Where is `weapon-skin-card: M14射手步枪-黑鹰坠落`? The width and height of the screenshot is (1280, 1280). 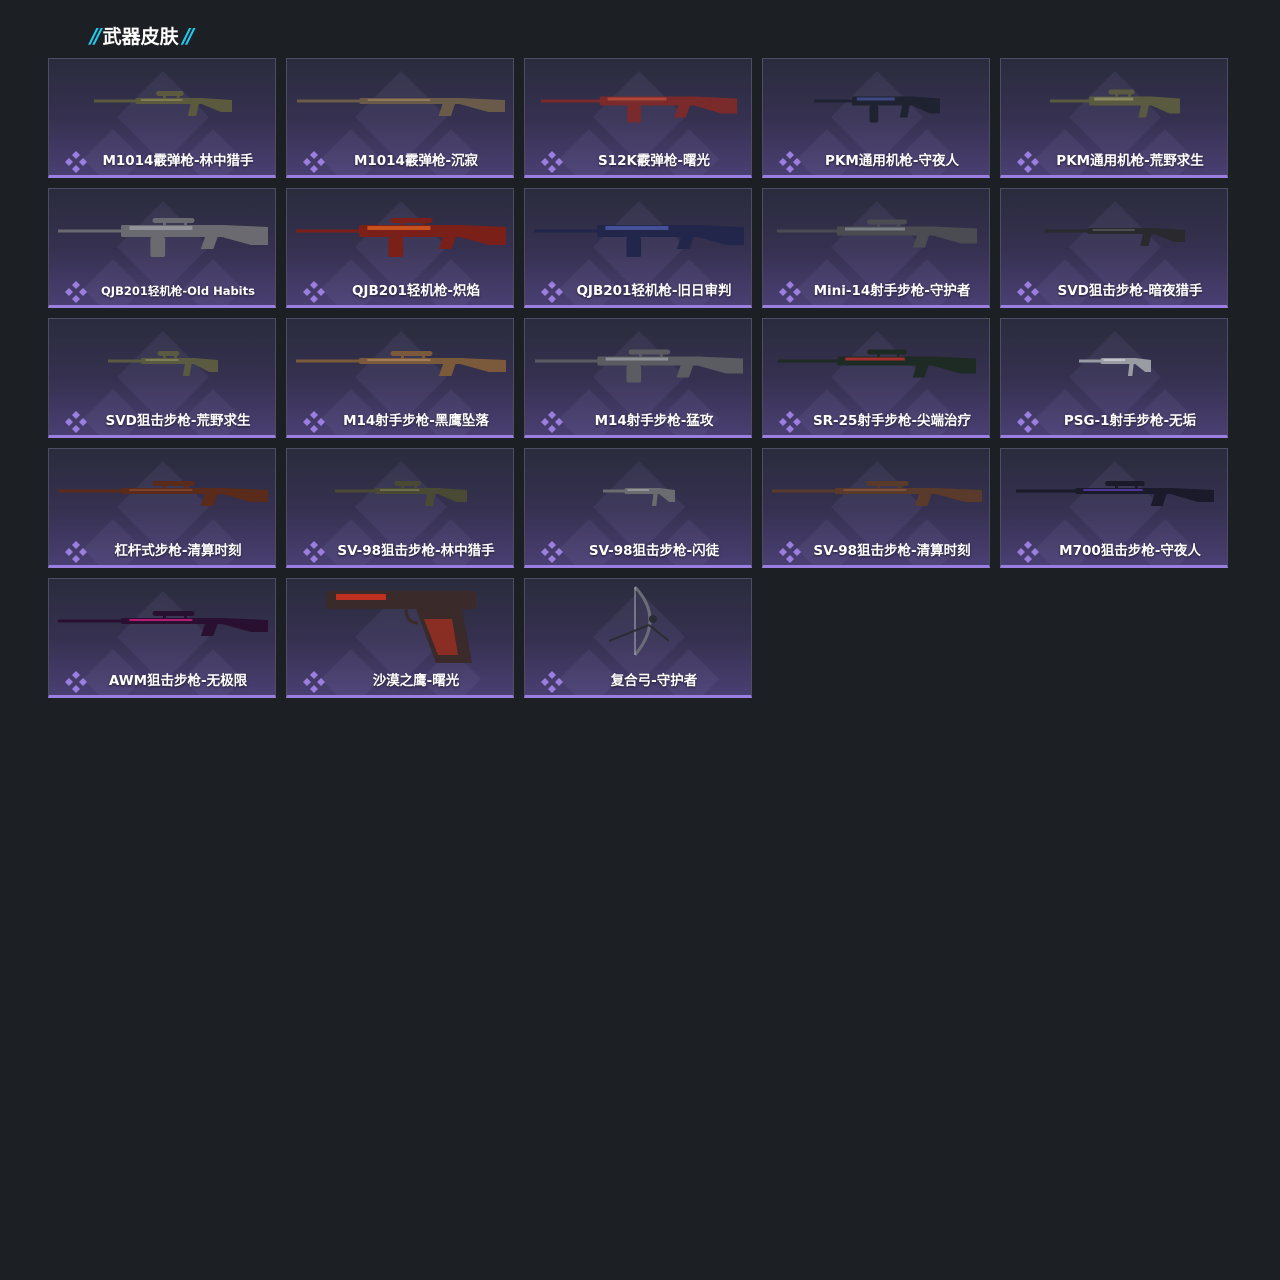 weapon-skin-card: M14射手步枪-黑鹰坠落 is located at coordinates (400, 378).